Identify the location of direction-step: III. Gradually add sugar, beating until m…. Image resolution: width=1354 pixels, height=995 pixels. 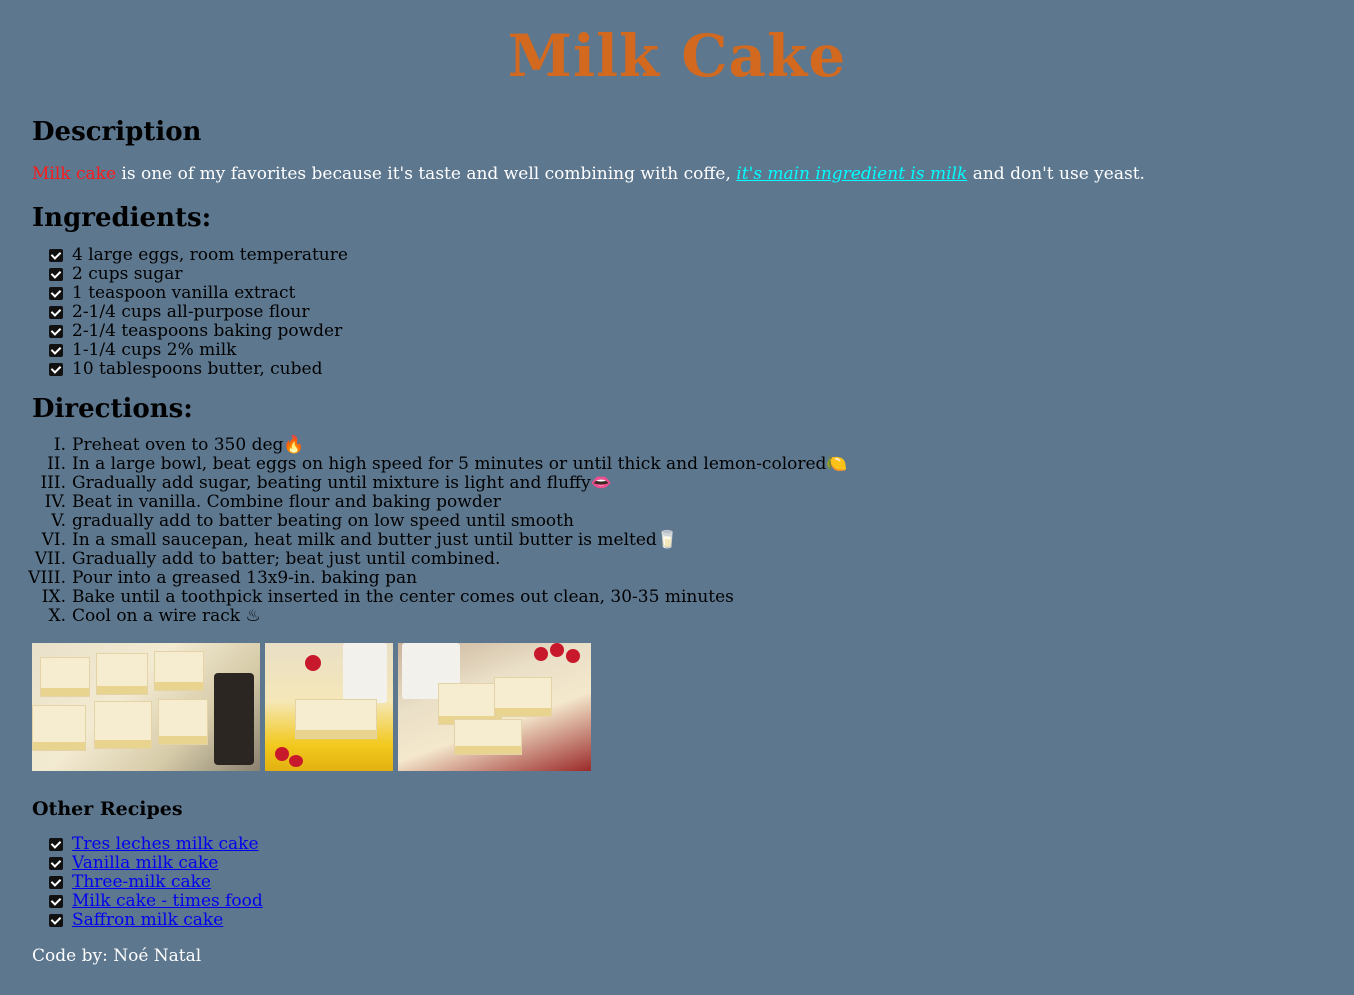
(681, 483).